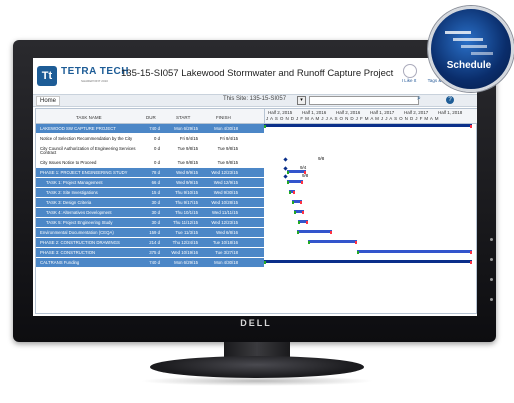  What do you see at coordinates (154, 242) in the screenshot?
I see `task-duration: 214 d` at bounding box center [154, 242].